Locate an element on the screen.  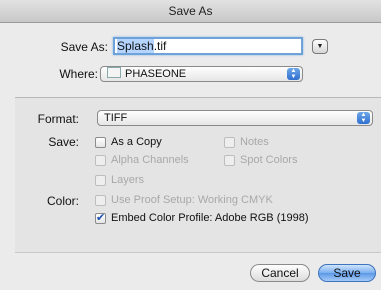
folder-icon is located at coordinates (114, 72).